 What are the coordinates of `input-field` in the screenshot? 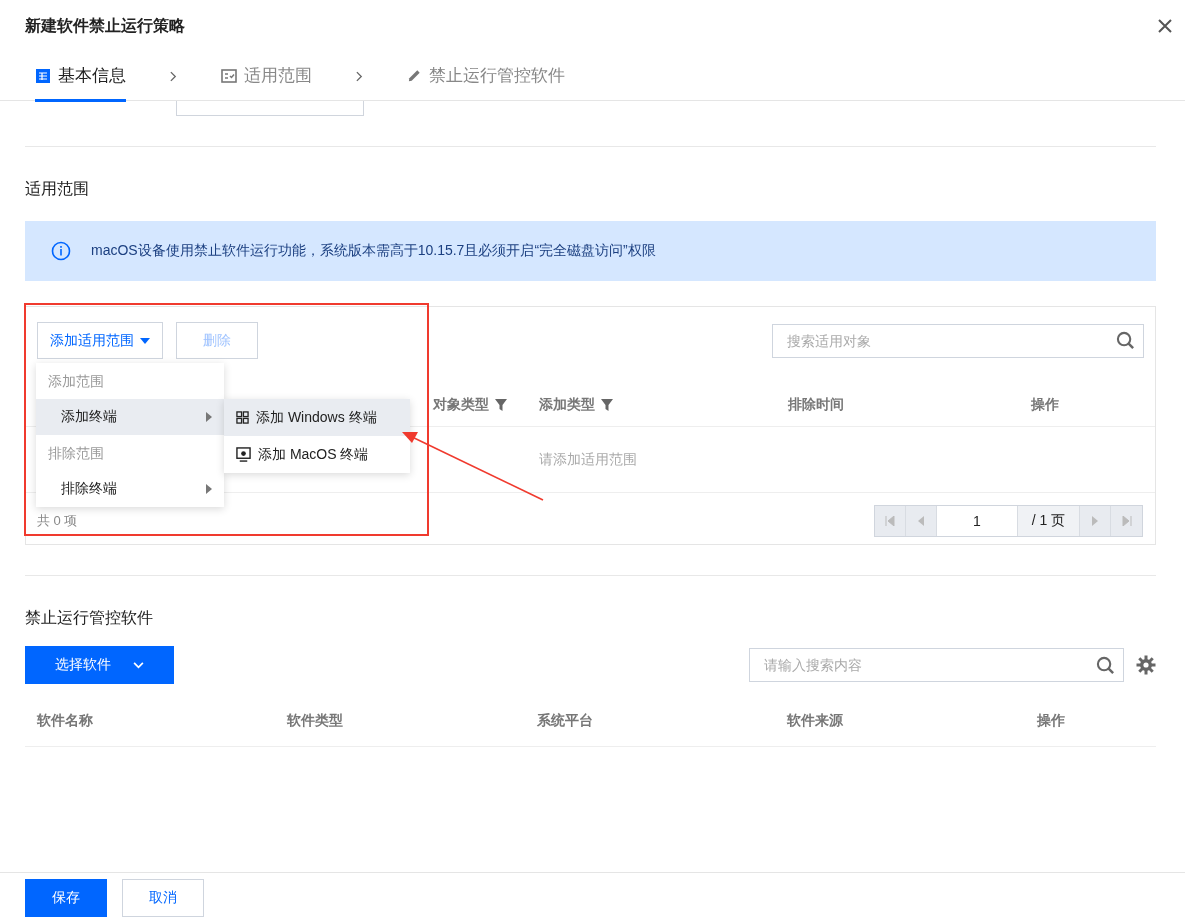 It's located at (270, 108).